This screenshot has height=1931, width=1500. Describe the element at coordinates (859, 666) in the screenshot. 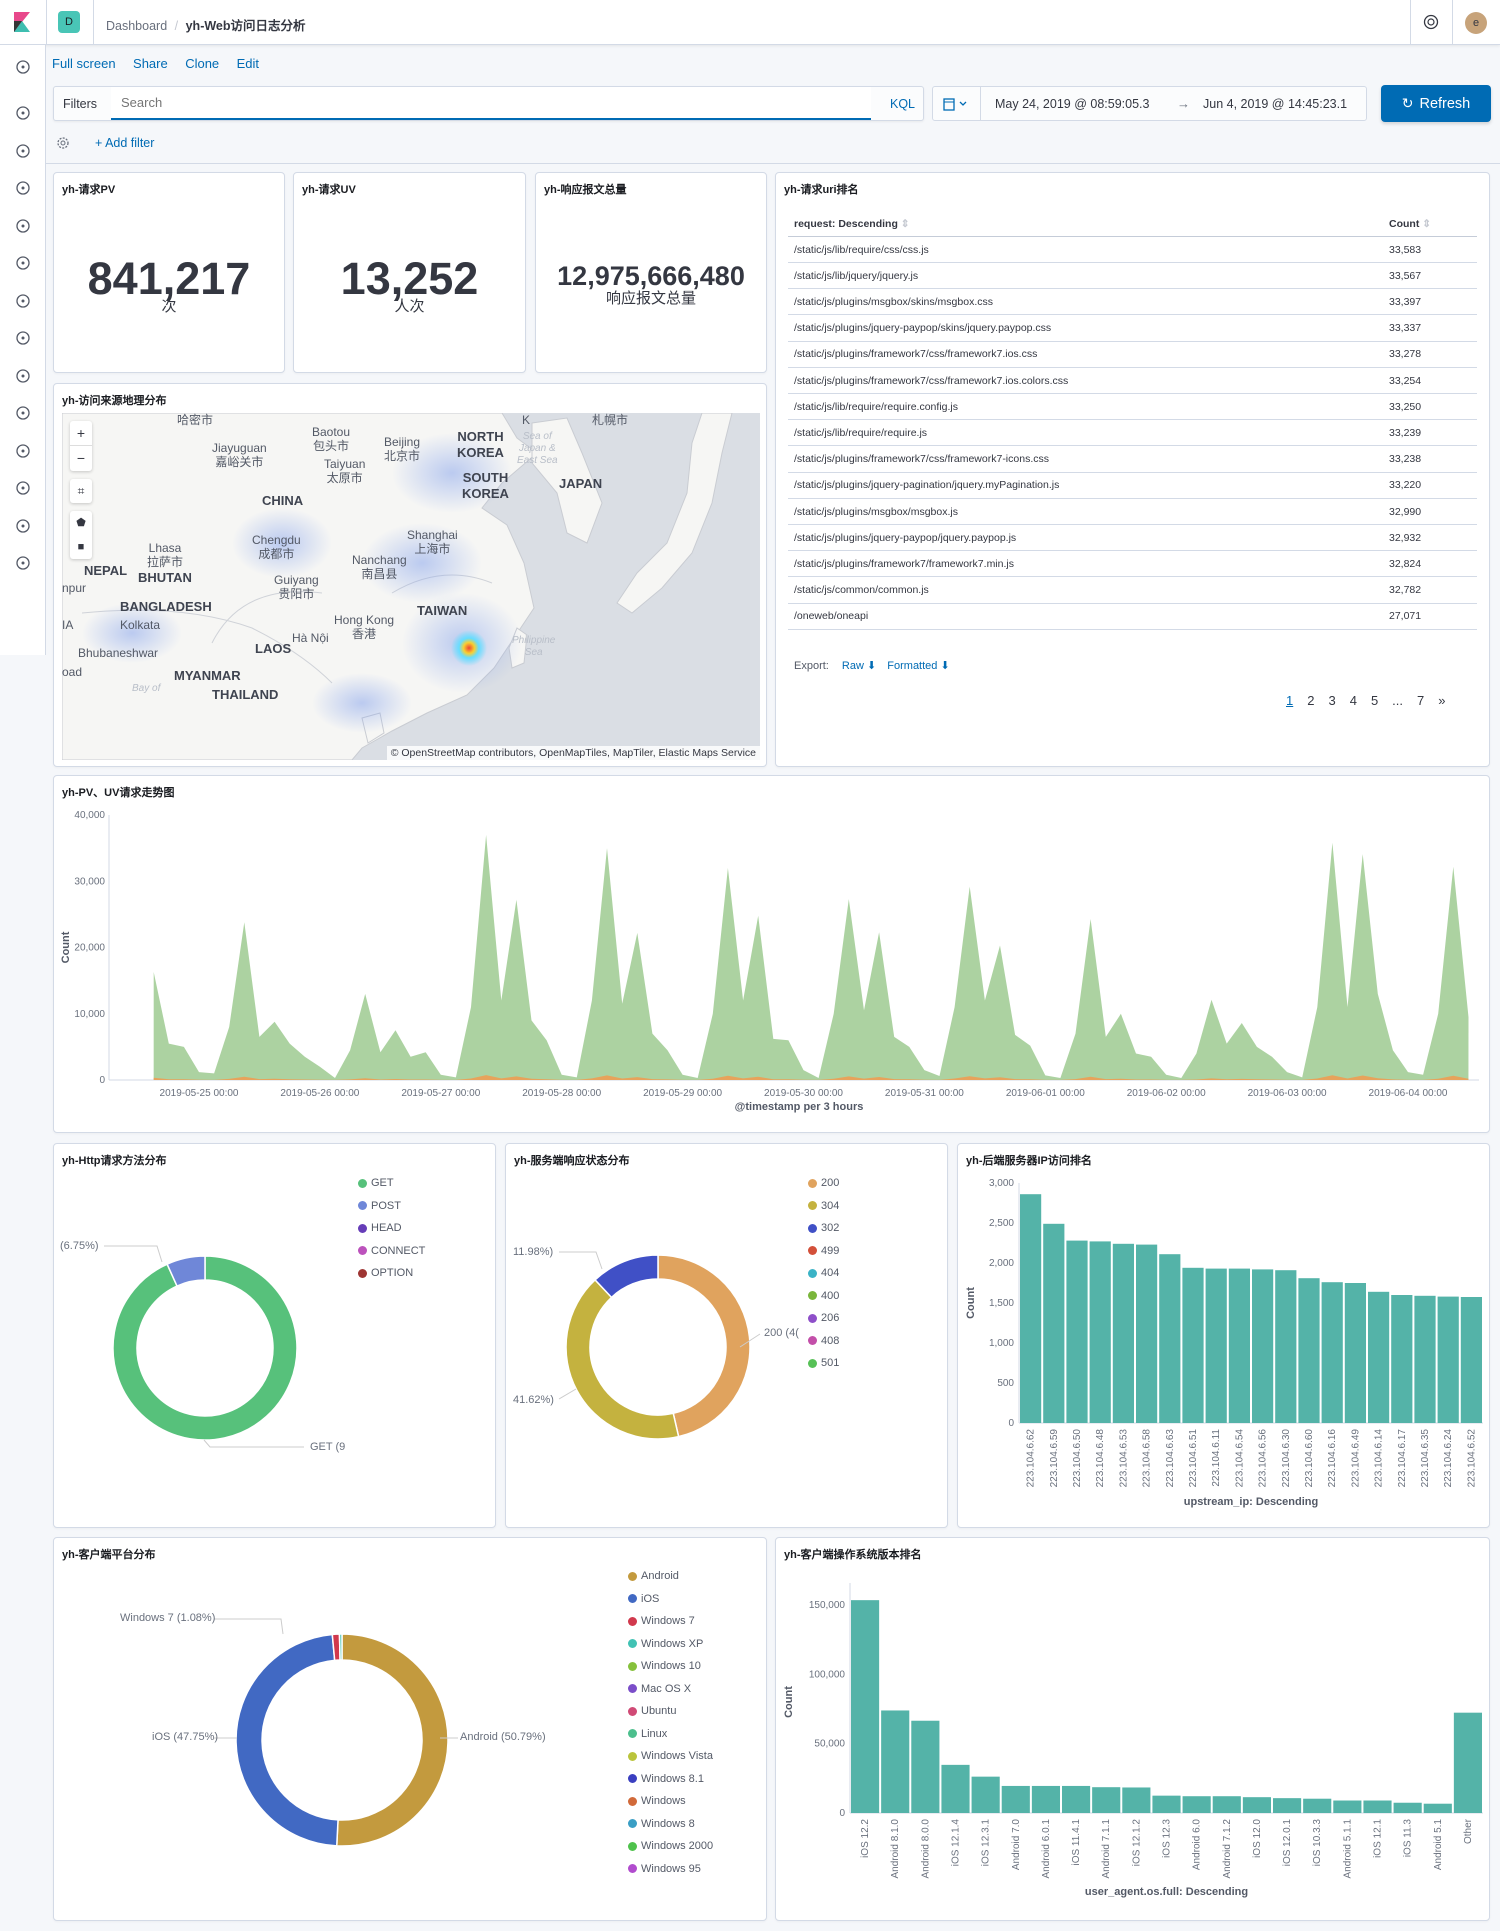

I see `export-raw-link: Raw ⬇` at that location.